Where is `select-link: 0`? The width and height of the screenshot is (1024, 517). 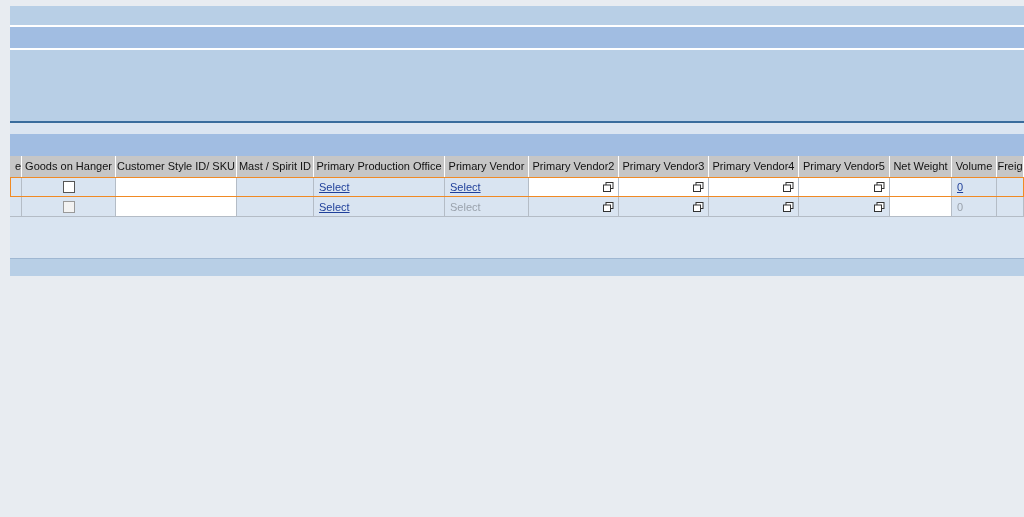 select-link: 0 is located at coordinates (960, 186).